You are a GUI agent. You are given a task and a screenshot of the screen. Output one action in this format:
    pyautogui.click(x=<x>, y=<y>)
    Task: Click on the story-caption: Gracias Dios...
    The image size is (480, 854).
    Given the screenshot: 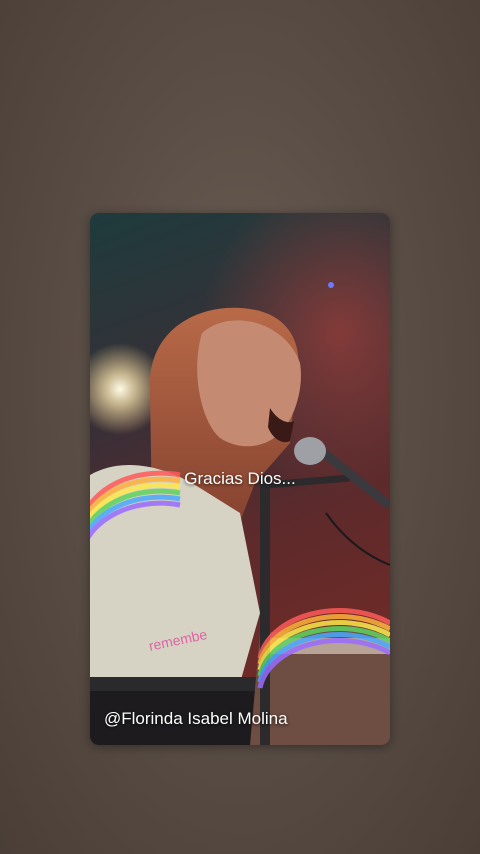 What is the action you would take?
    pyautogui.click(x=240, y=478)
    